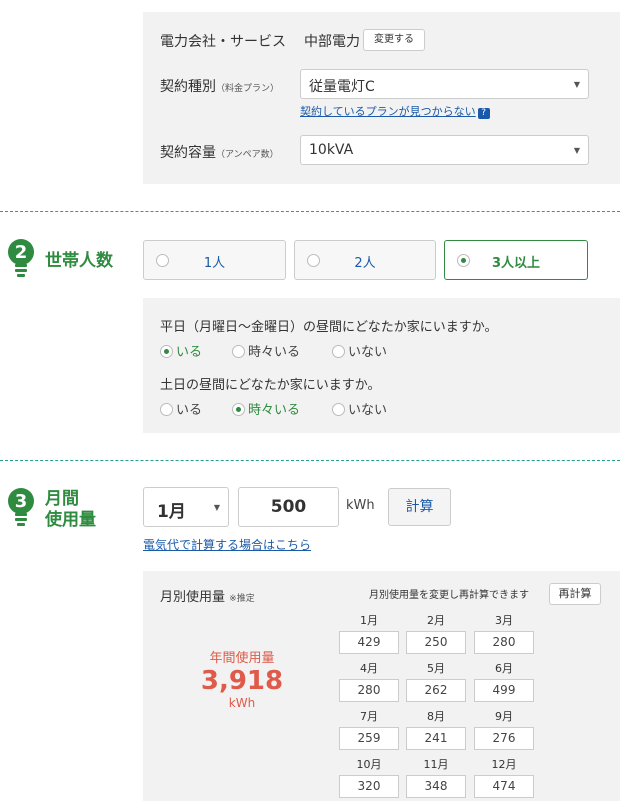 This screenshot has width=620, height=801. Describe the element at coordinates (242, 658) in the screenshot. I see `annual-label: 年間使用量` at that location.